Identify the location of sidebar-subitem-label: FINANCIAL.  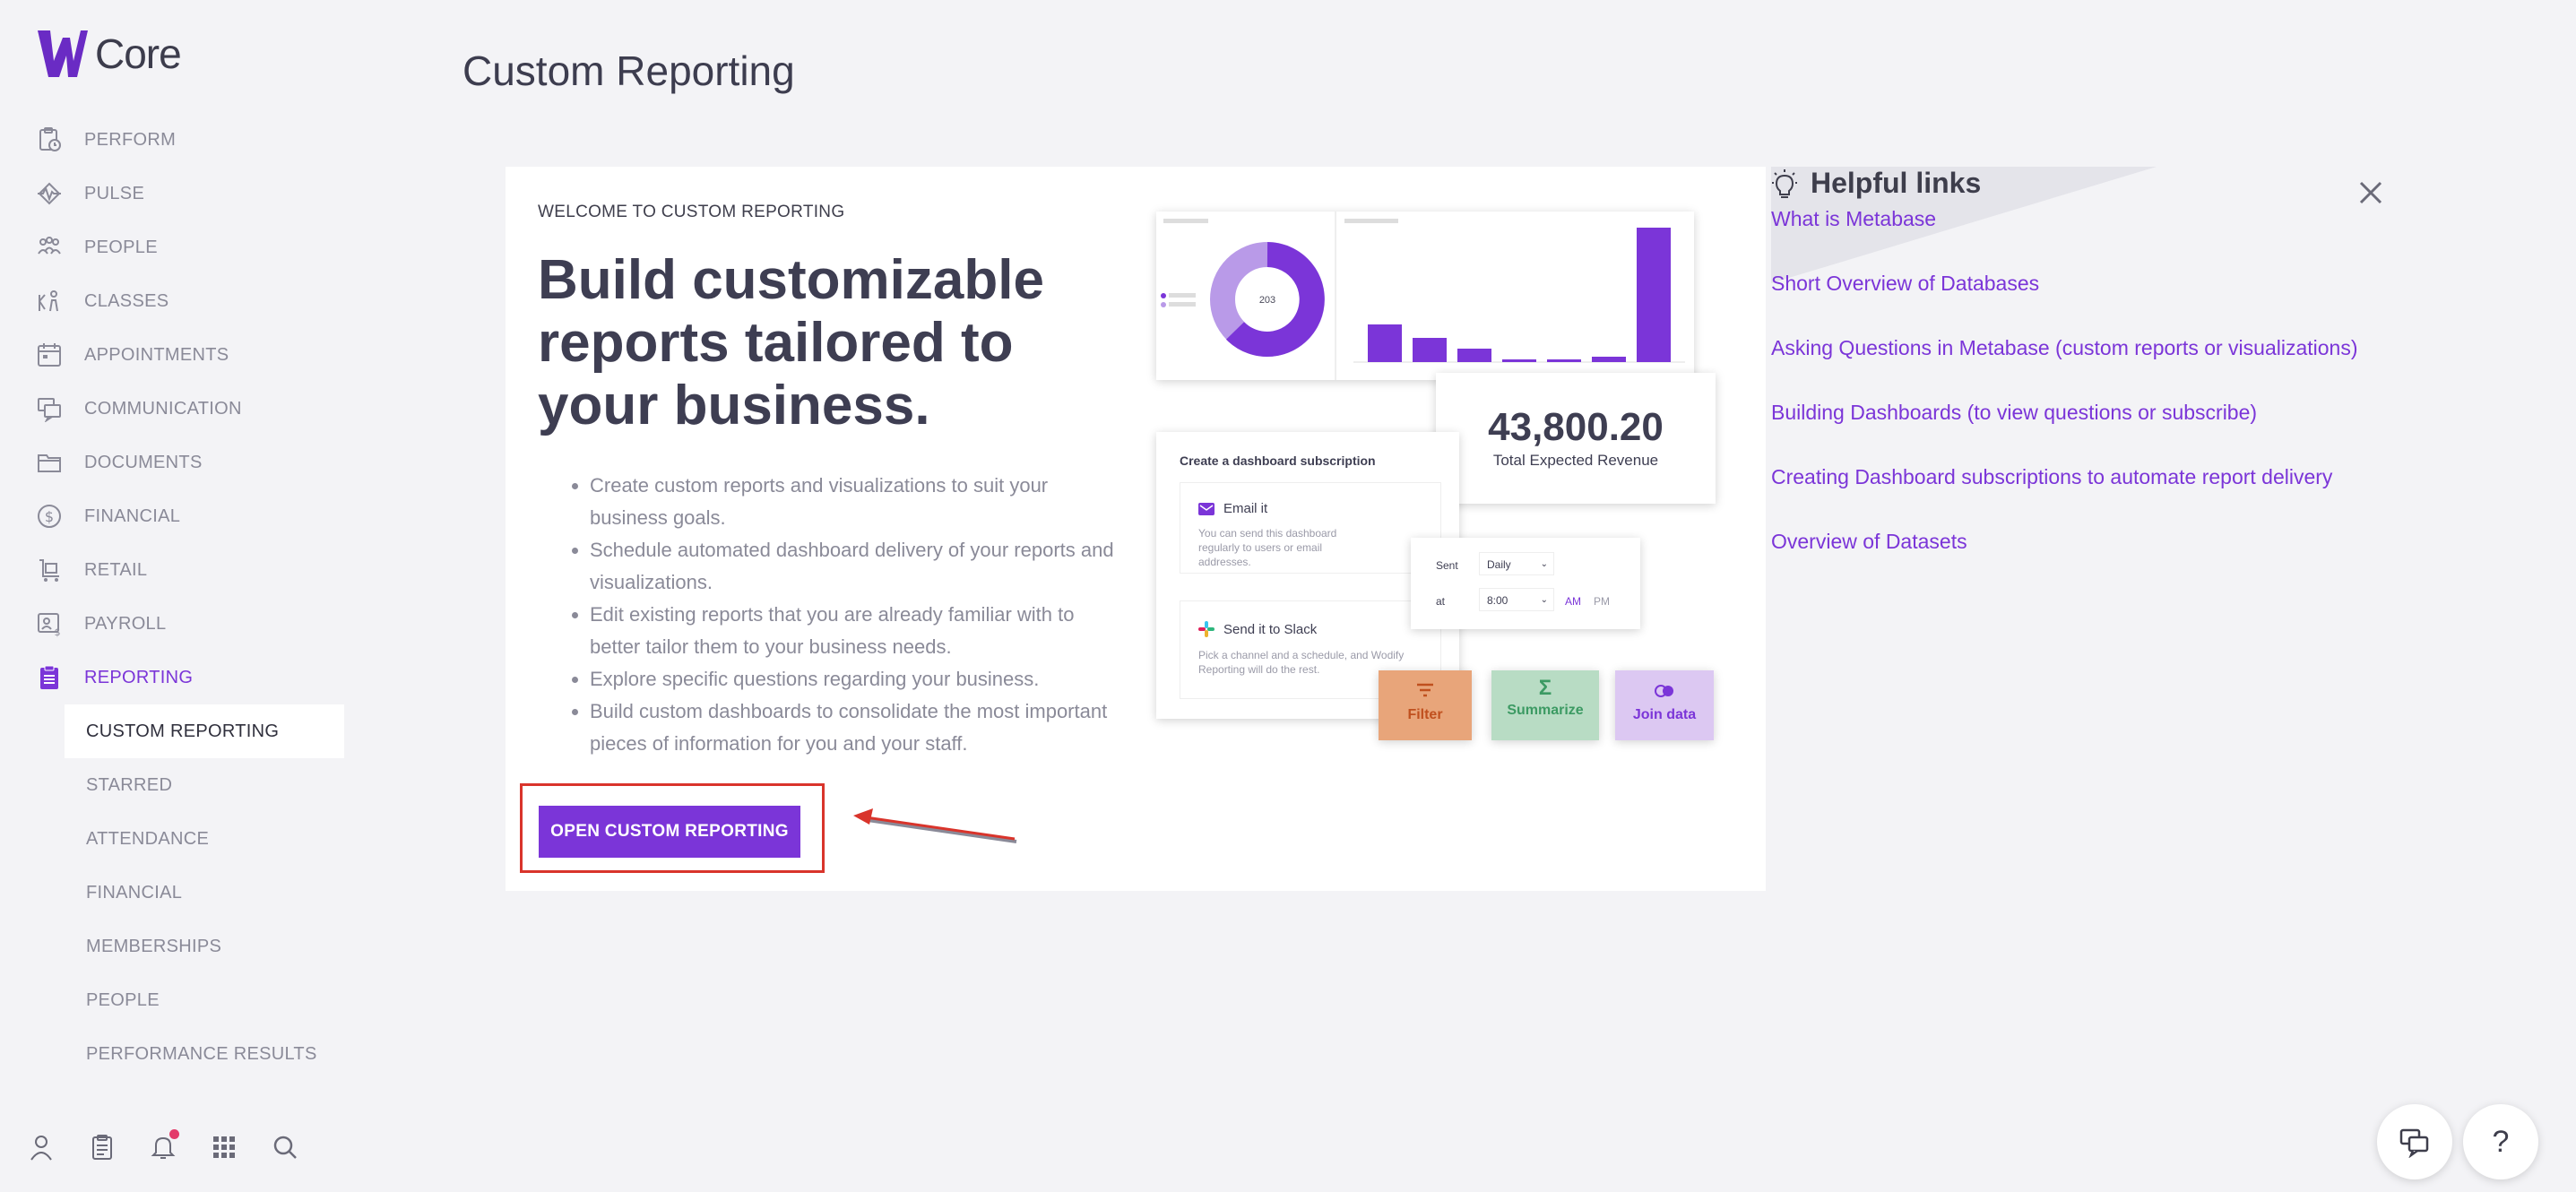
(134, 892).